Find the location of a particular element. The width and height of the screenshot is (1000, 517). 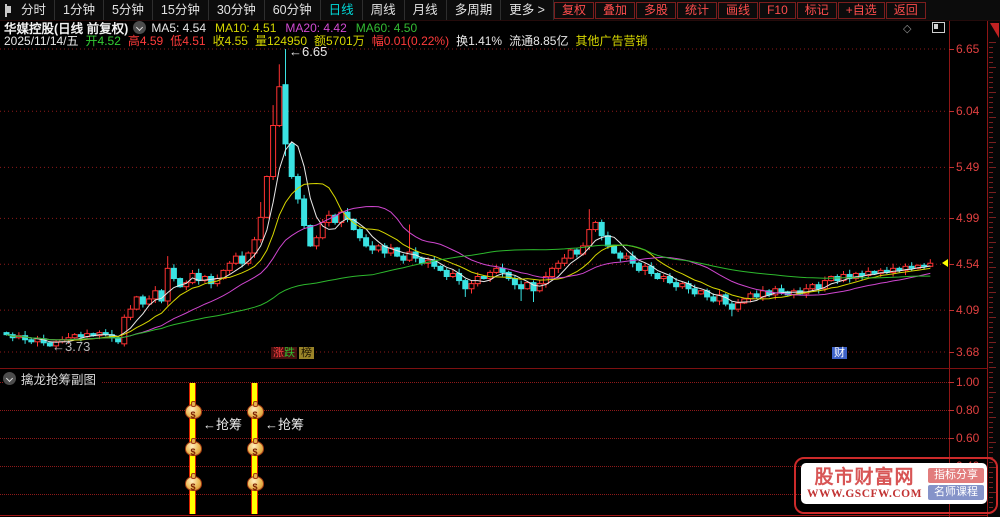

subpanel-axis-label-0: 1.00 is located at coordinates (968, 382).